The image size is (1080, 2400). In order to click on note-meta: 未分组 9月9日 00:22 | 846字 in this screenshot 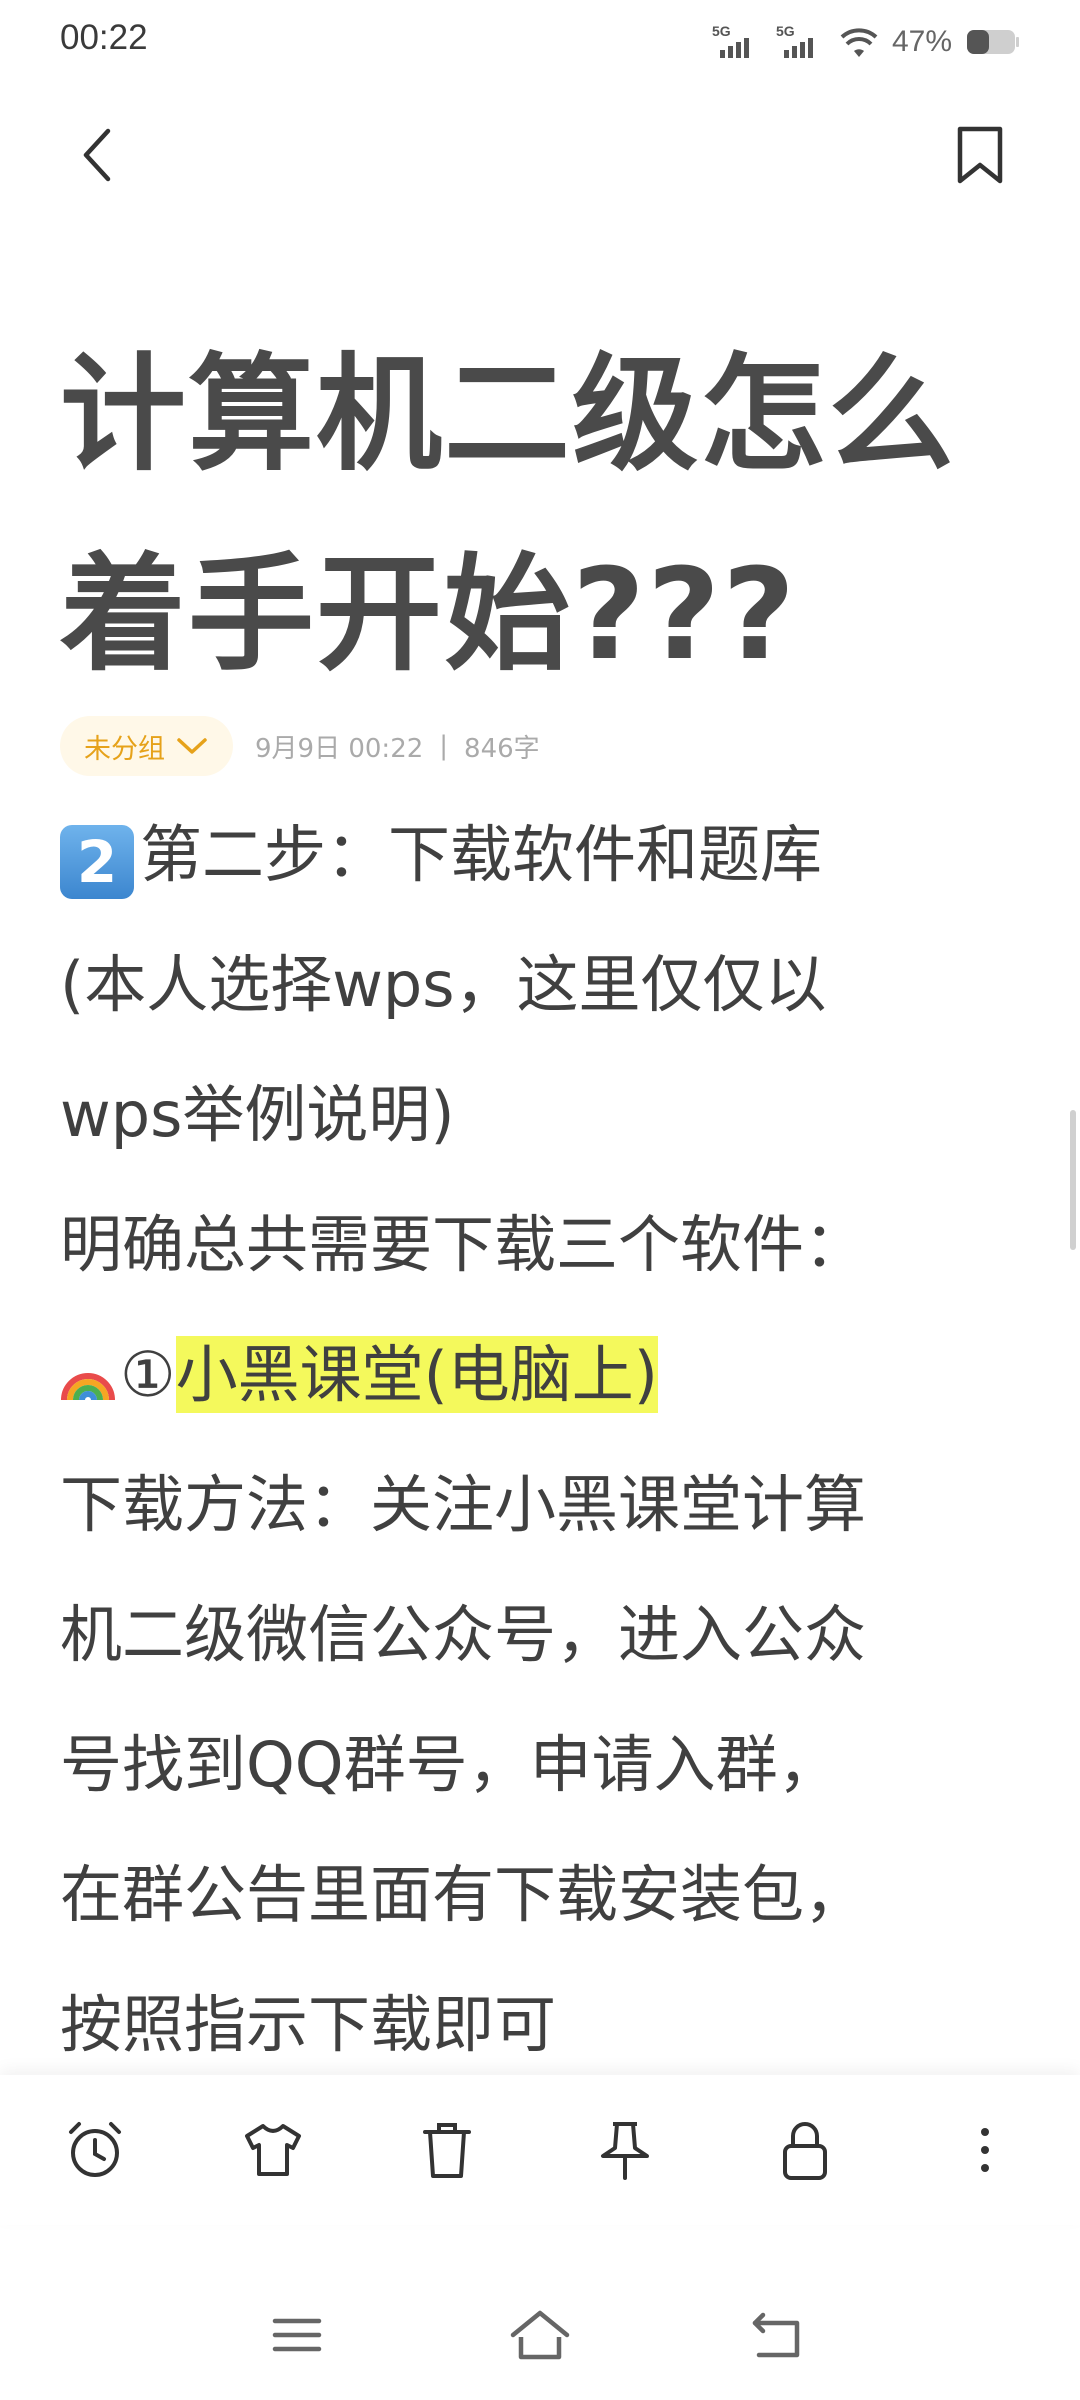, I will do `click(300, 746)`.